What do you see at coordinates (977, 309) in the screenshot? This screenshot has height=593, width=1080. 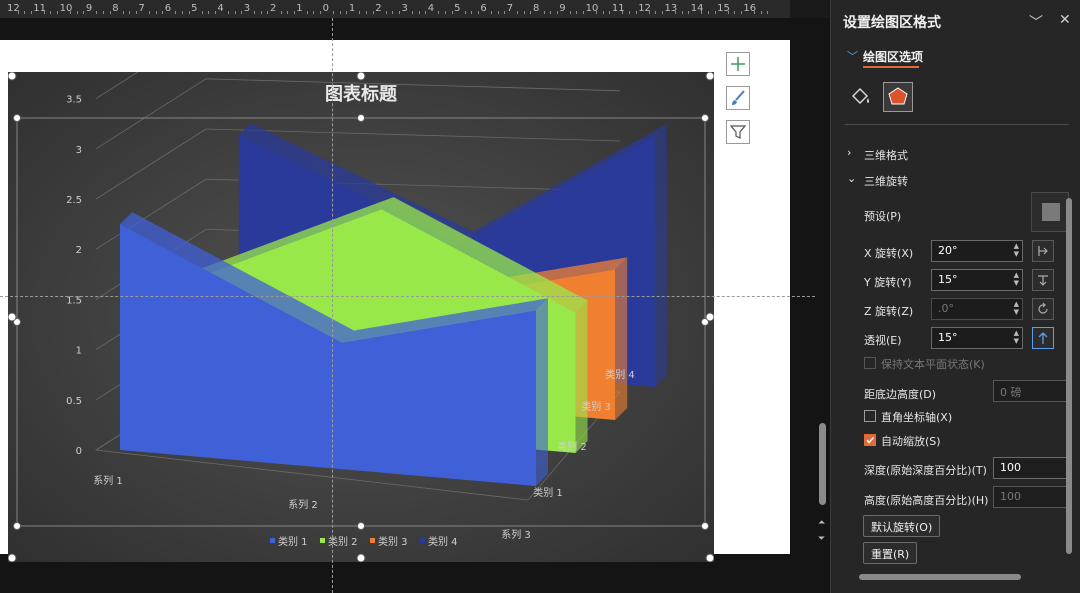 I see `z-rotation-input: .0° ▲ ▼` at bounding box center [977, 309].